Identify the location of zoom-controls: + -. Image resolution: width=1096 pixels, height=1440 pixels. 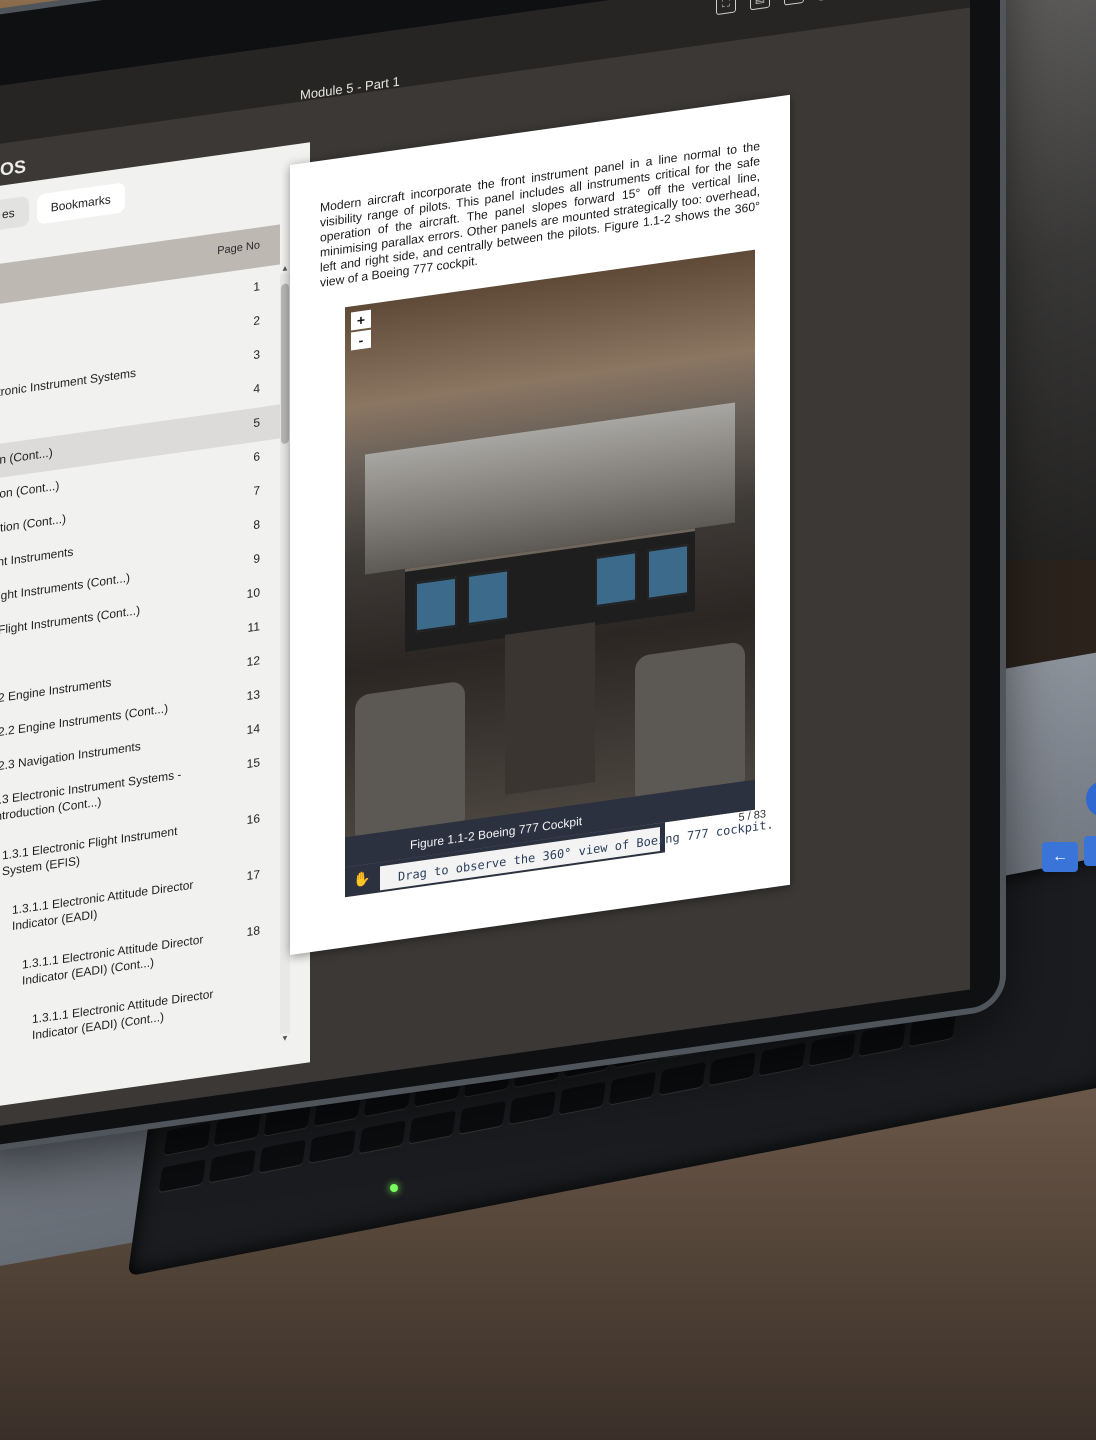
(361, 330).